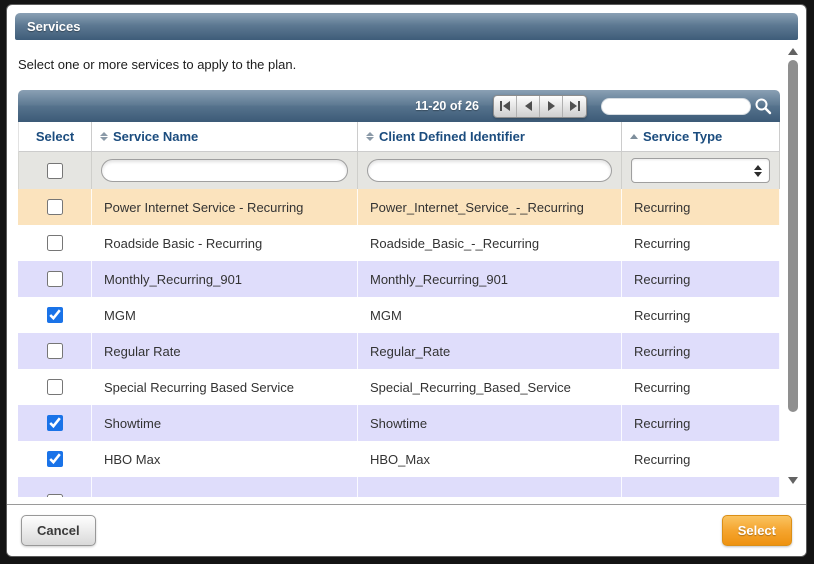 This screenshot has width=814, height=564. I want to click on filter-row, so click(399, 170).